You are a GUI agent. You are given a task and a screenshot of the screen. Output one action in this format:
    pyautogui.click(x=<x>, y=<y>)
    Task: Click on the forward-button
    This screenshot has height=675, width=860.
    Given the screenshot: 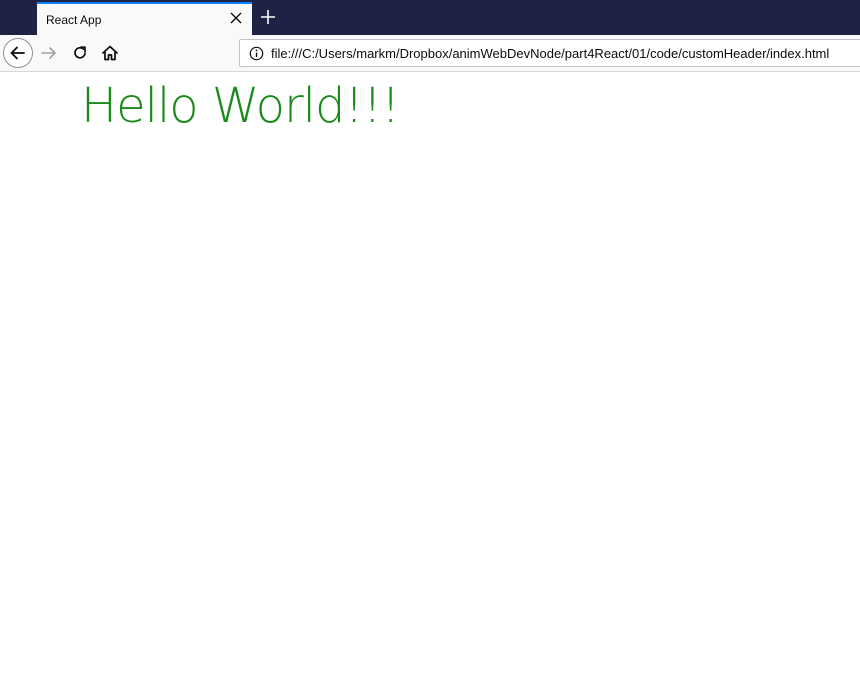 What is the action you would take?
    pyautogui.click(x=49, y=53)
    